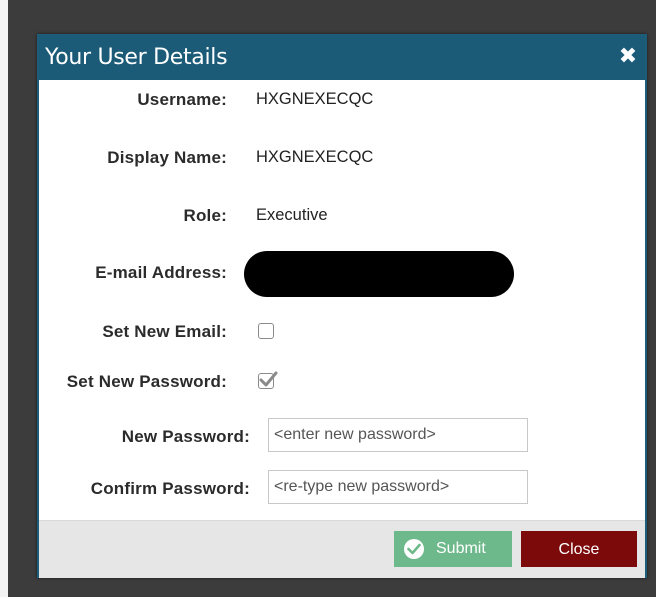  I want to click on close-label: Close, so click(579, 549).